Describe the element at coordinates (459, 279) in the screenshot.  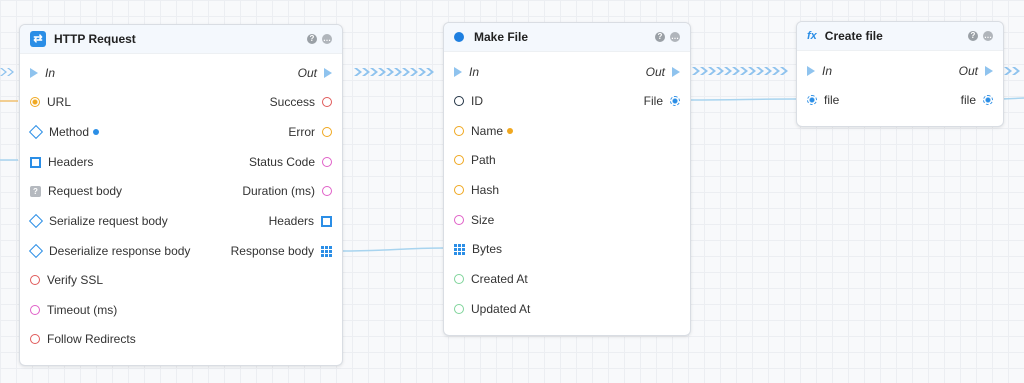
I see `date-pin-icon` at that location.